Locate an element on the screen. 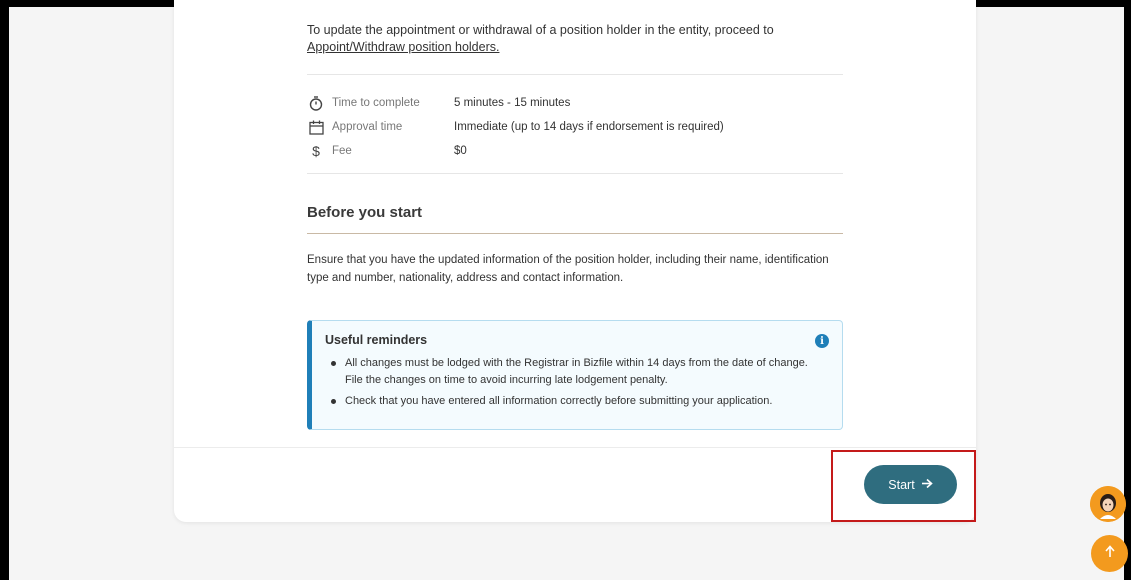 The height and width of the screenshot is (580, 1131). meta-label: Fee is located at coordinates (342, 151).